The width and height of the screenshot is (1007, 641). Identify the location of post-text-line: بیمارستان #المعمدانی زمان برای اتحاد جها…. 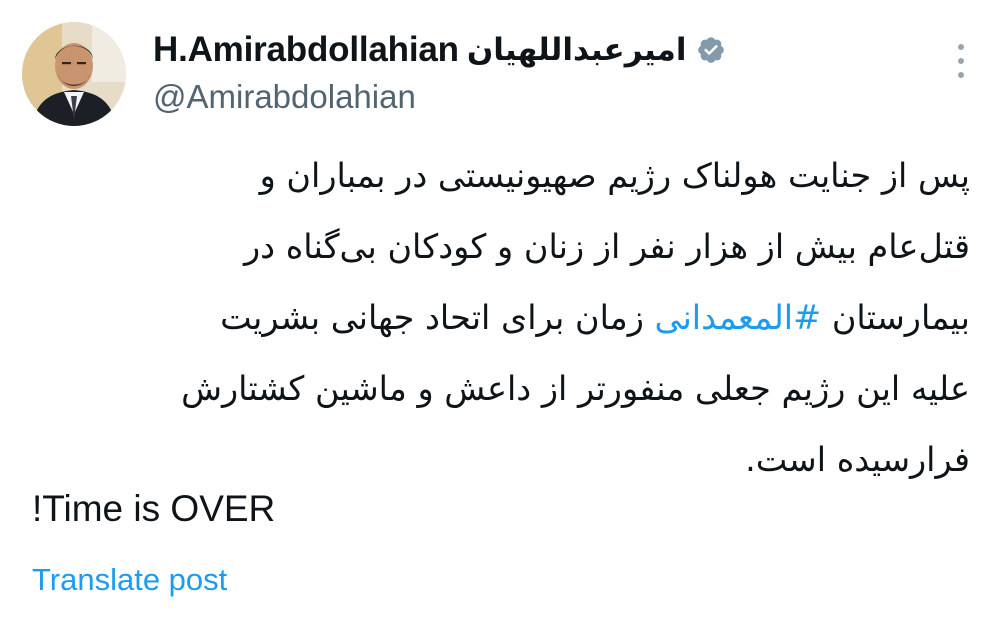
(499, 317).